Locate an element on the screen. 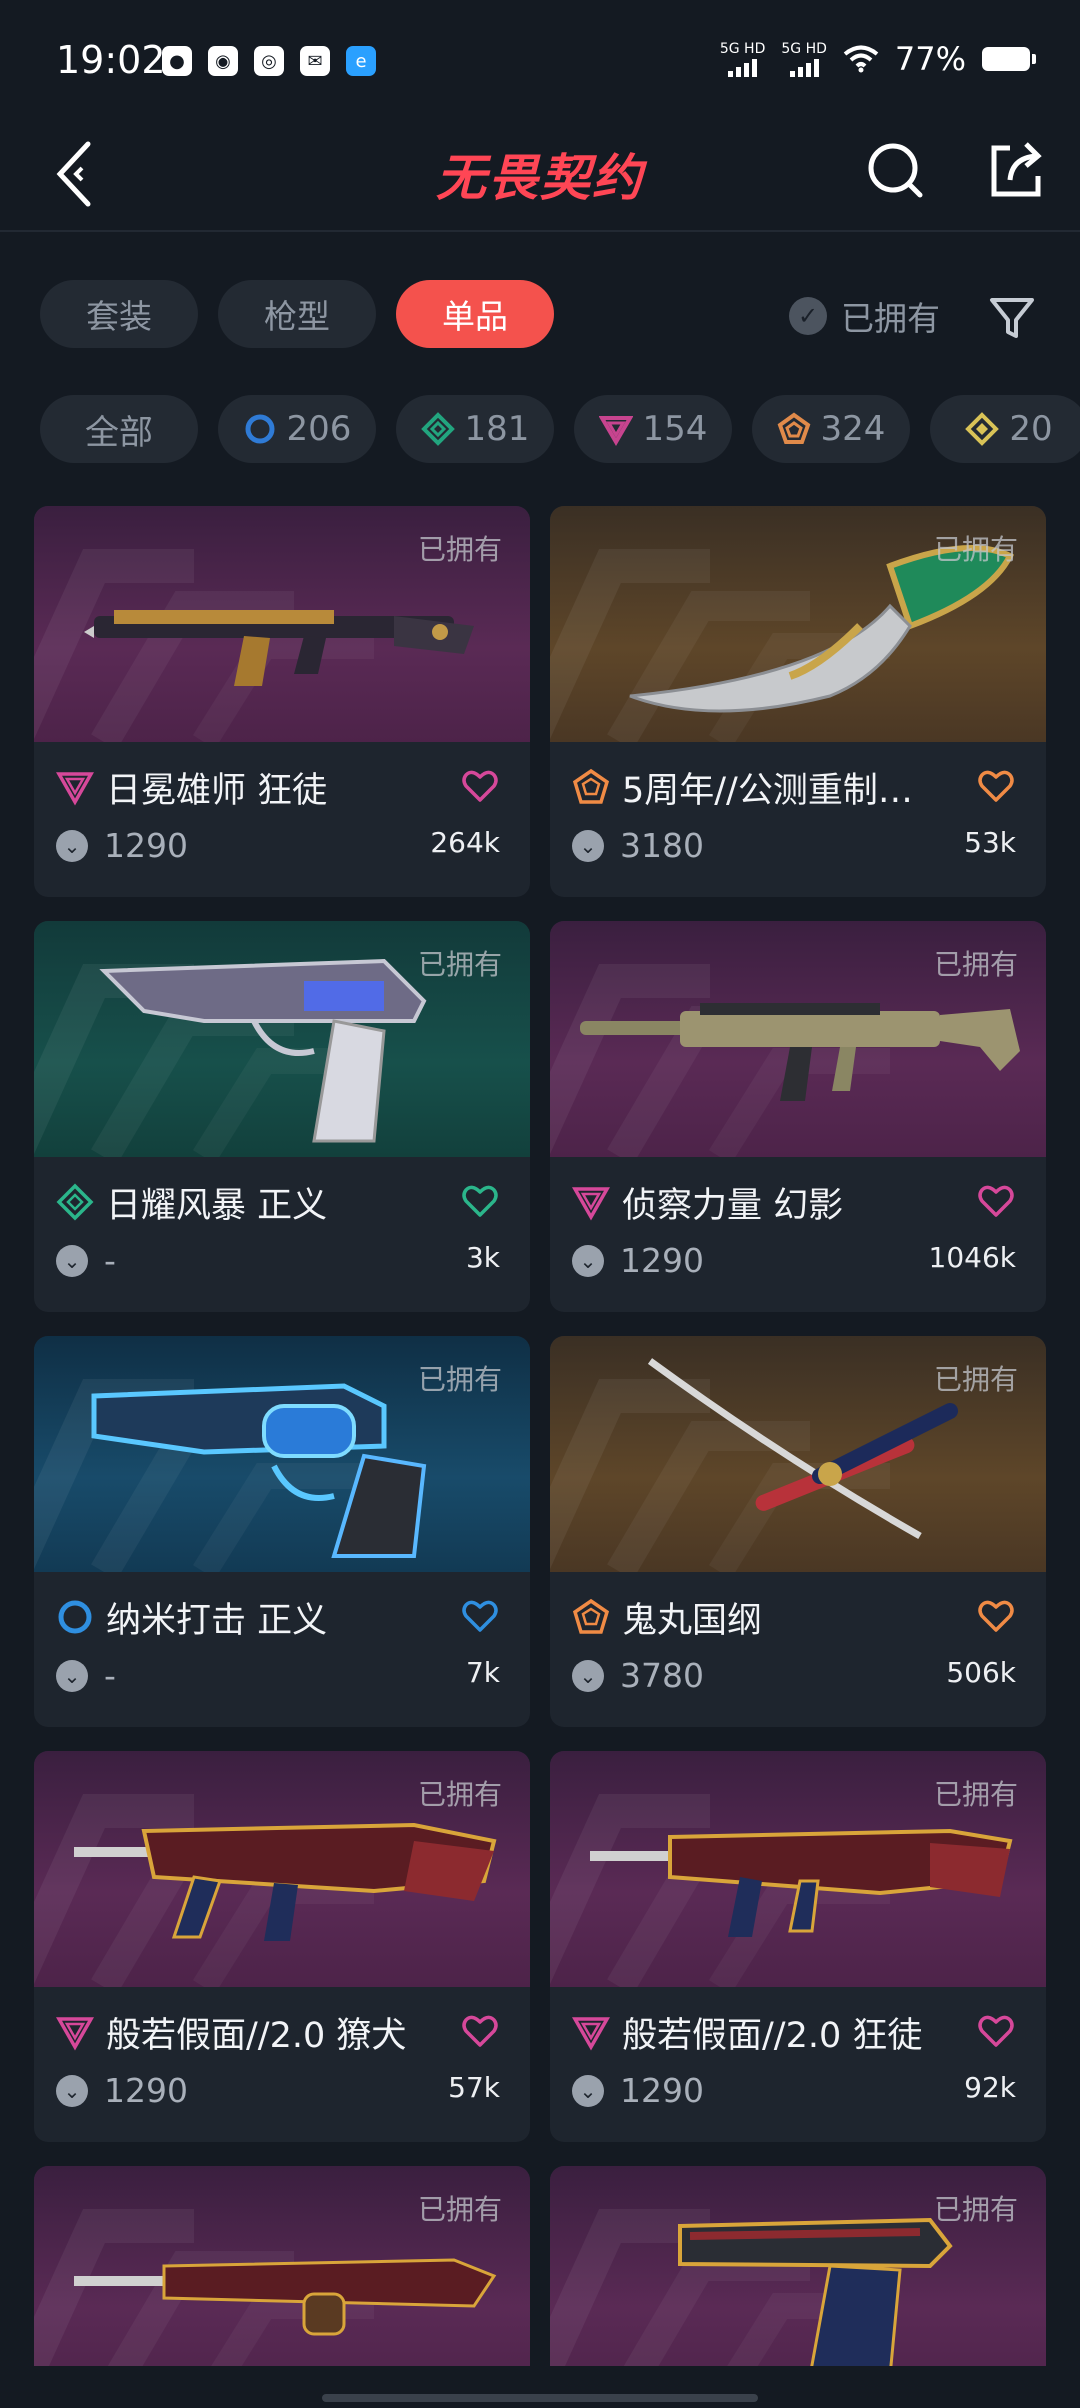 The image size is (1080, 2408). tab-weapon-type: 枪型 is located at coordinates (297, 314).